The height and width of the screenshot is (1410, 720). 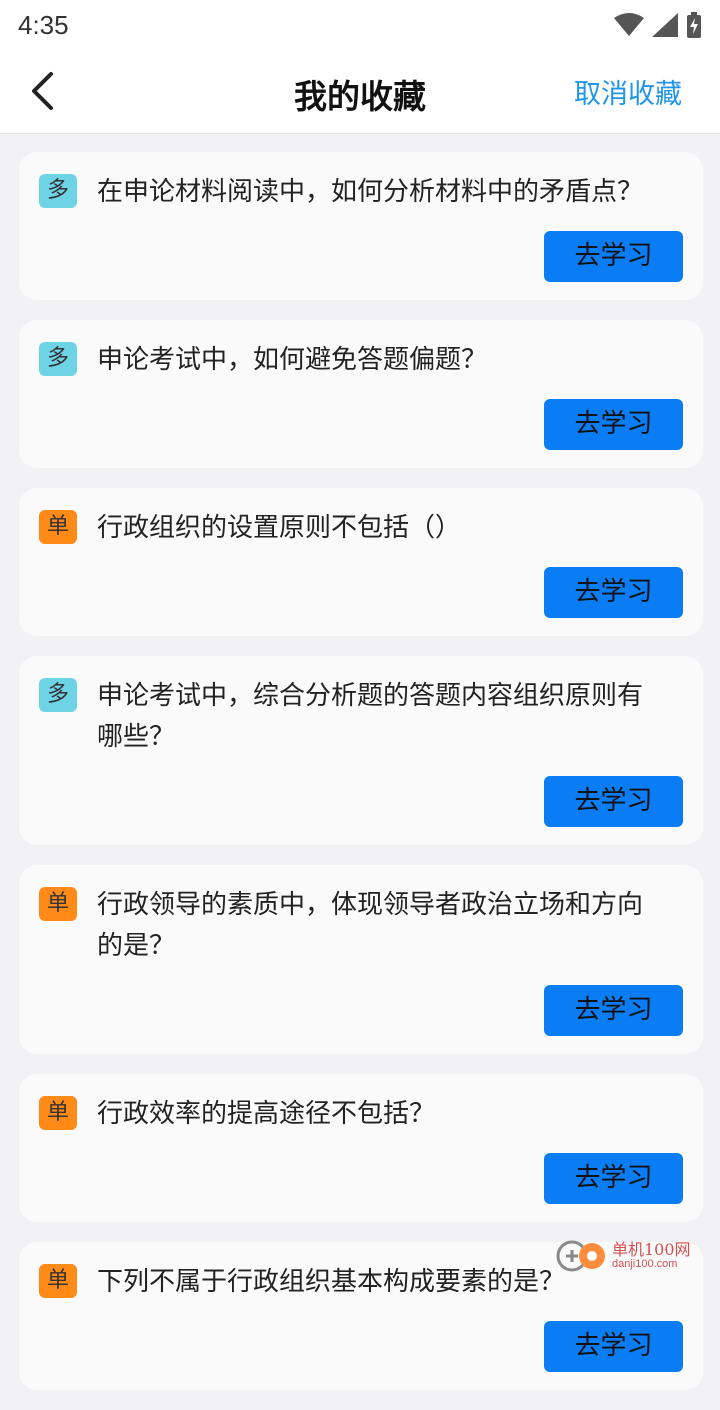 I want to click on wifi-icon, so click(x=629, y=25).